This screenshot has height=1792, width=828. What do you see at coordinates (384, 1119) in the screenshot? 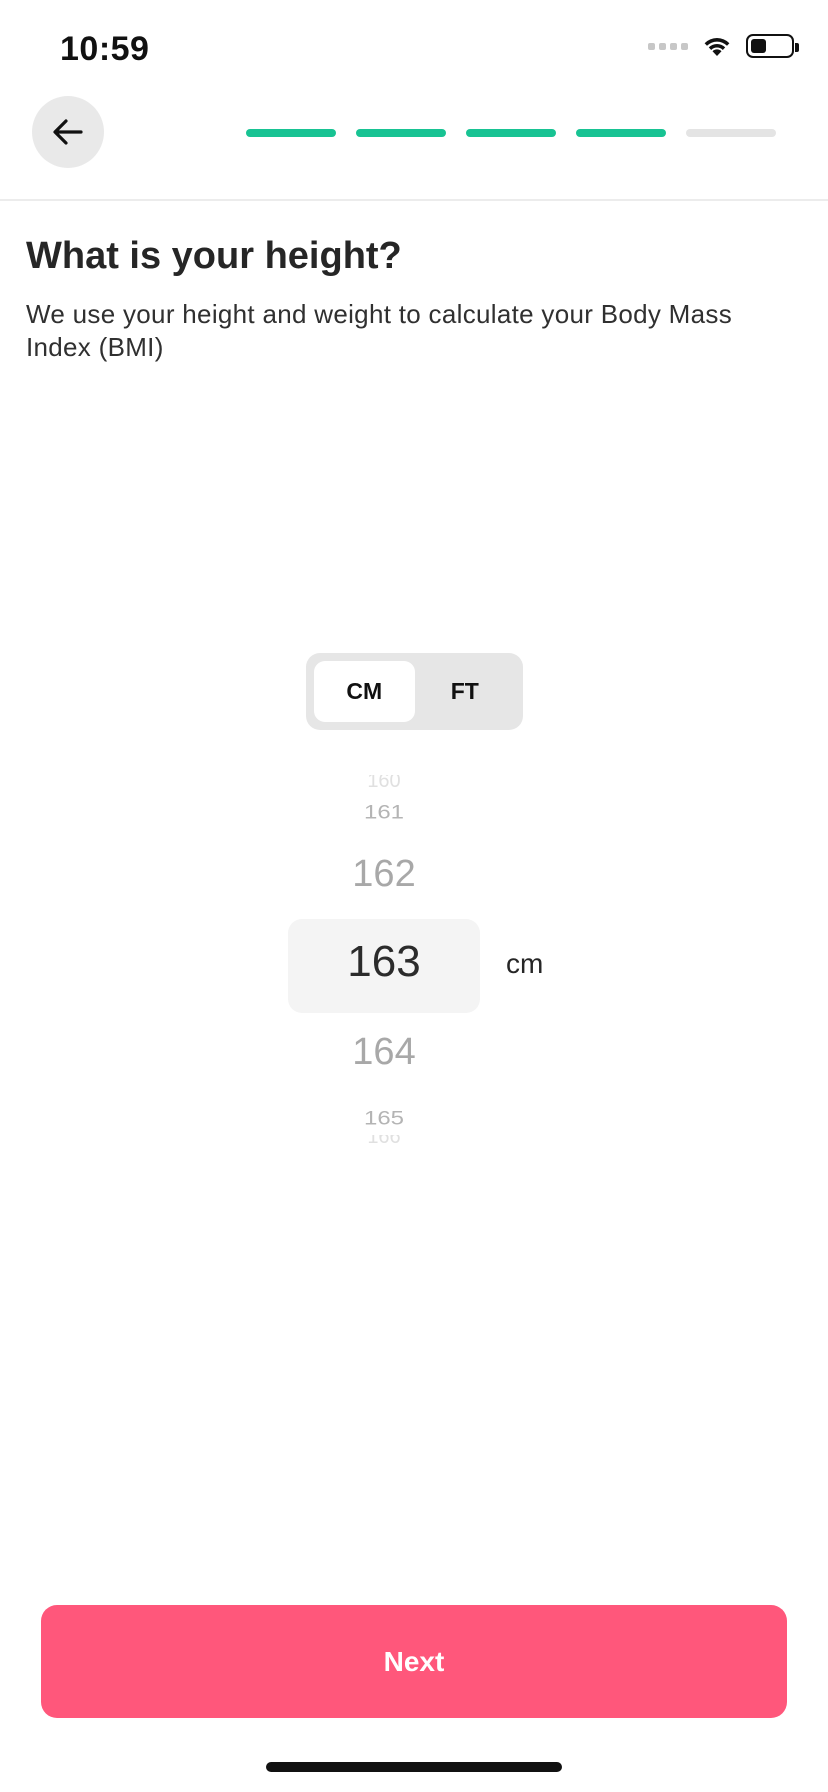
I see `picker-item: 165` at bounding box center [384, 1119].